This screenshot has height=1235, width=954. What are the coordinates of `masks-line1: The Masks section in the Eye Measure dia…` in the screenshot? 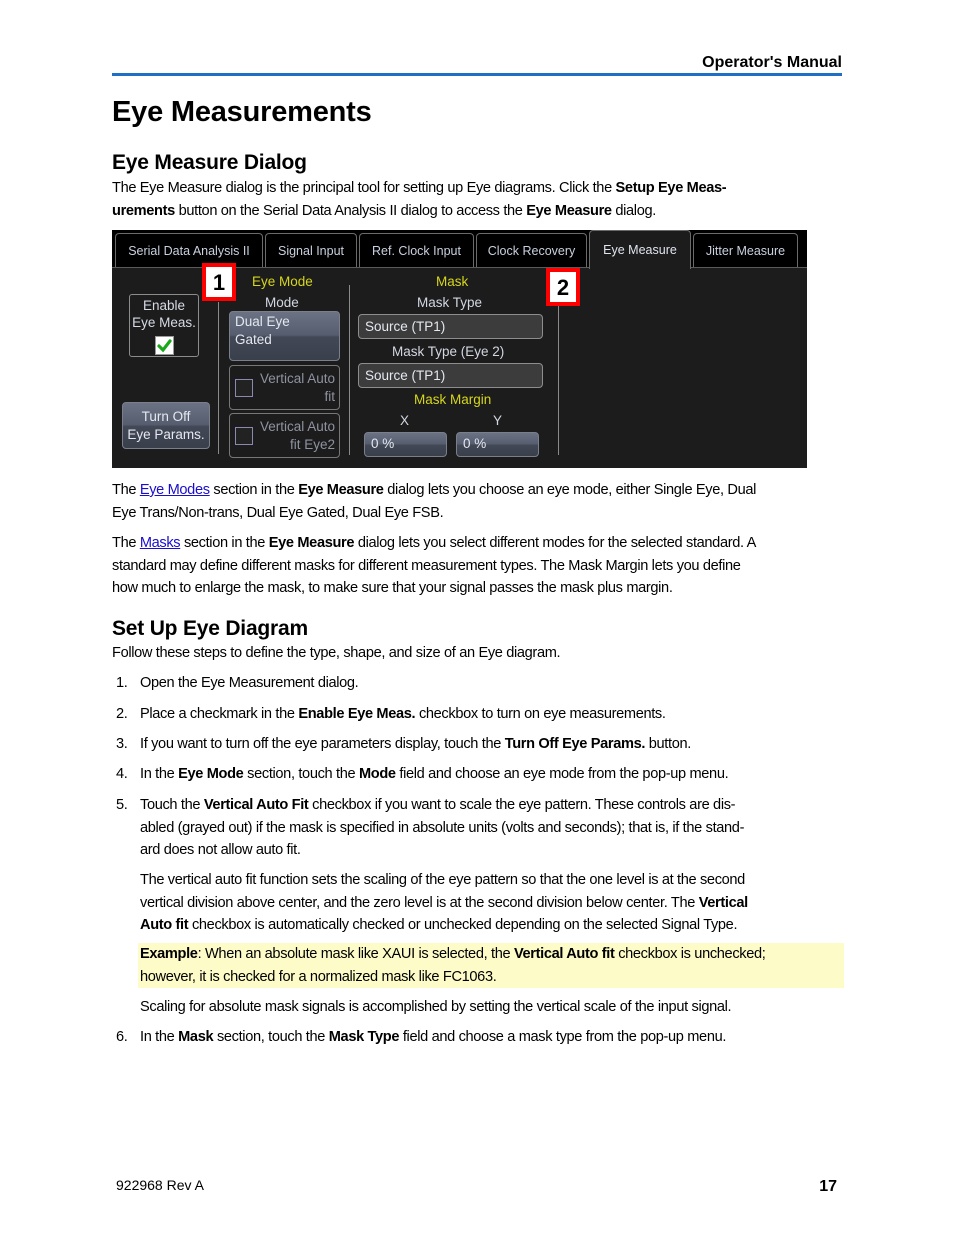 It's located at (477, 543).